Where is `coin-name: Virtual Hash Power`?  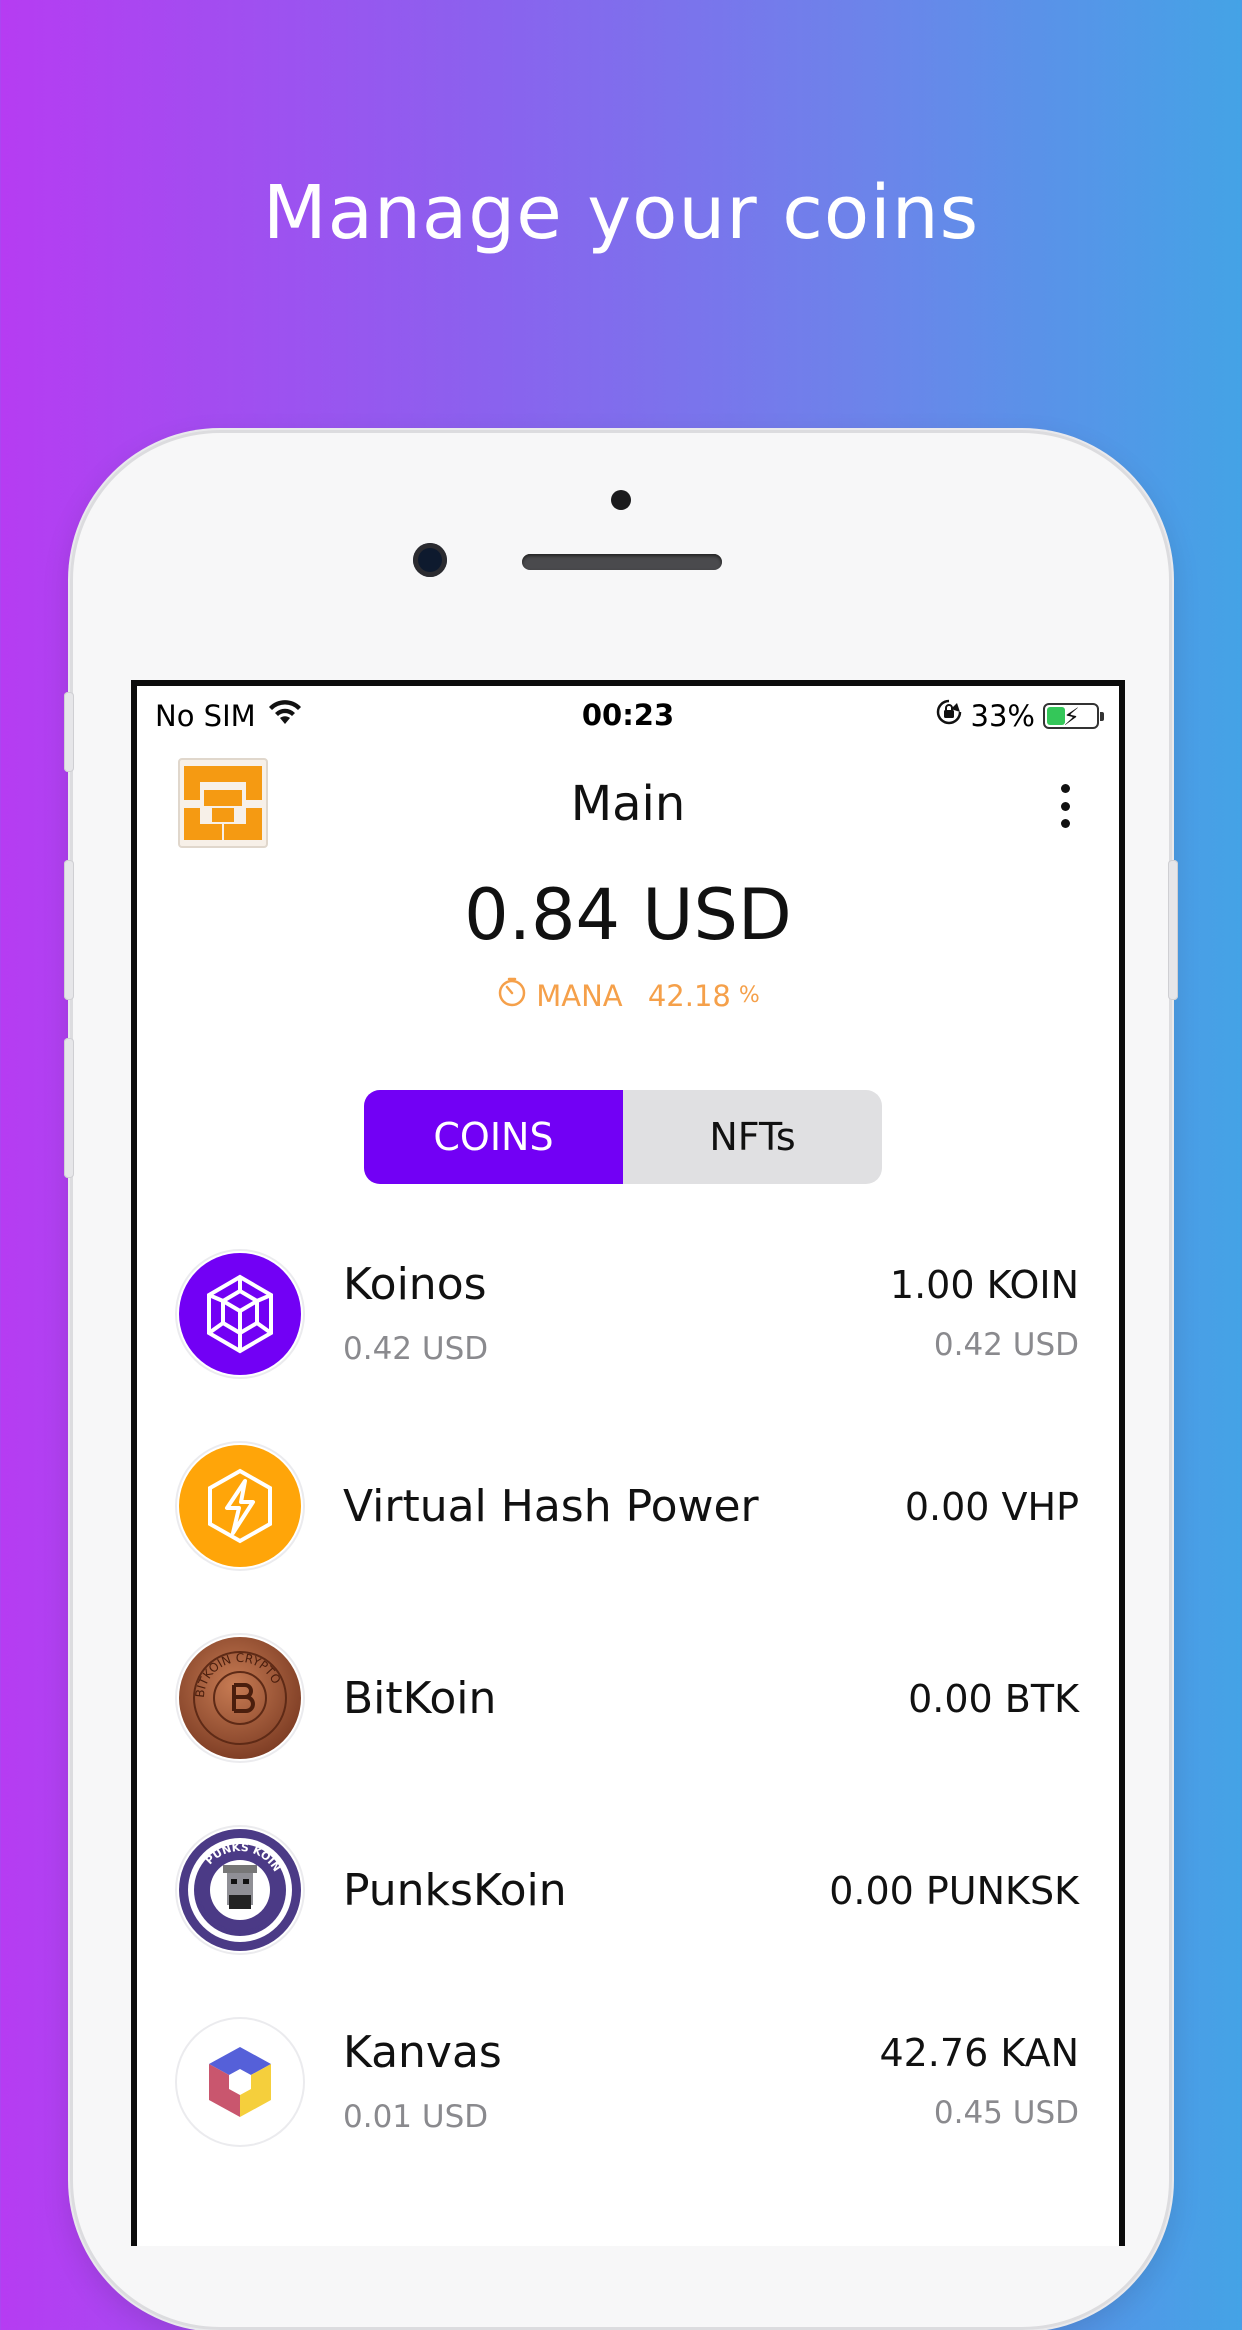
coin-name: Virtual Hash Power is located at coordinates (551, 1506).